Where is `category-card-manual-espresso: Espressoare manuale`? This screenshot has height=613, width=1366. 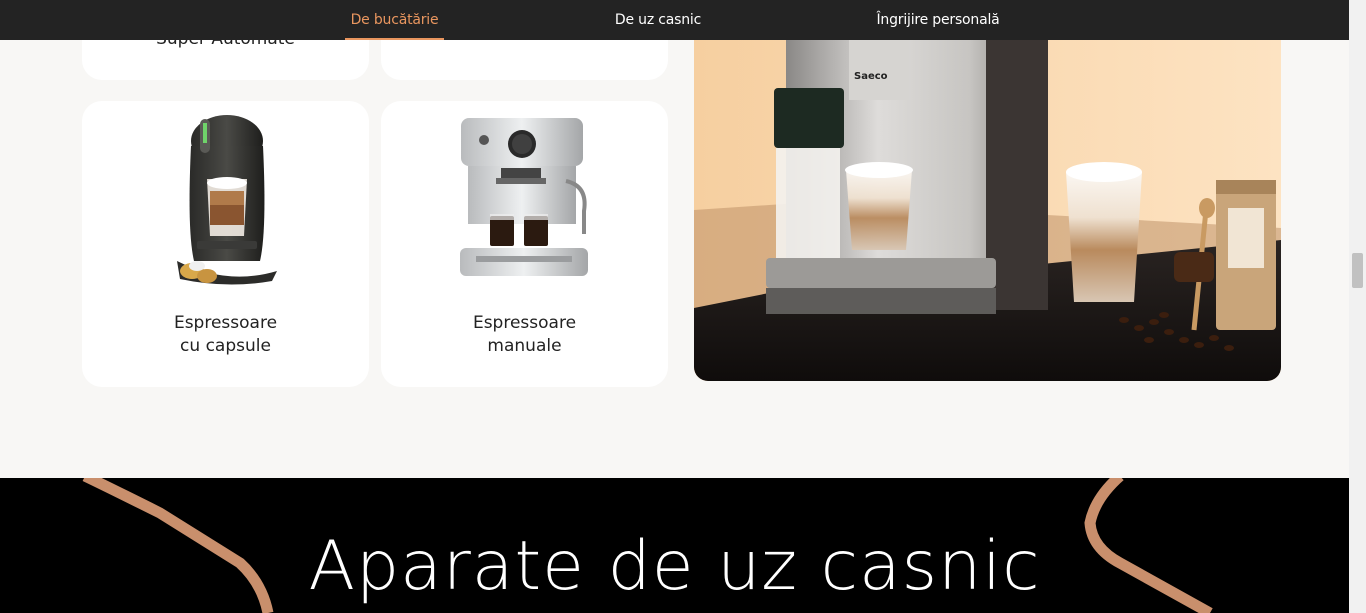 category-card-manual-espresso: Espressoare manuale is located at coordinates (524, 244).